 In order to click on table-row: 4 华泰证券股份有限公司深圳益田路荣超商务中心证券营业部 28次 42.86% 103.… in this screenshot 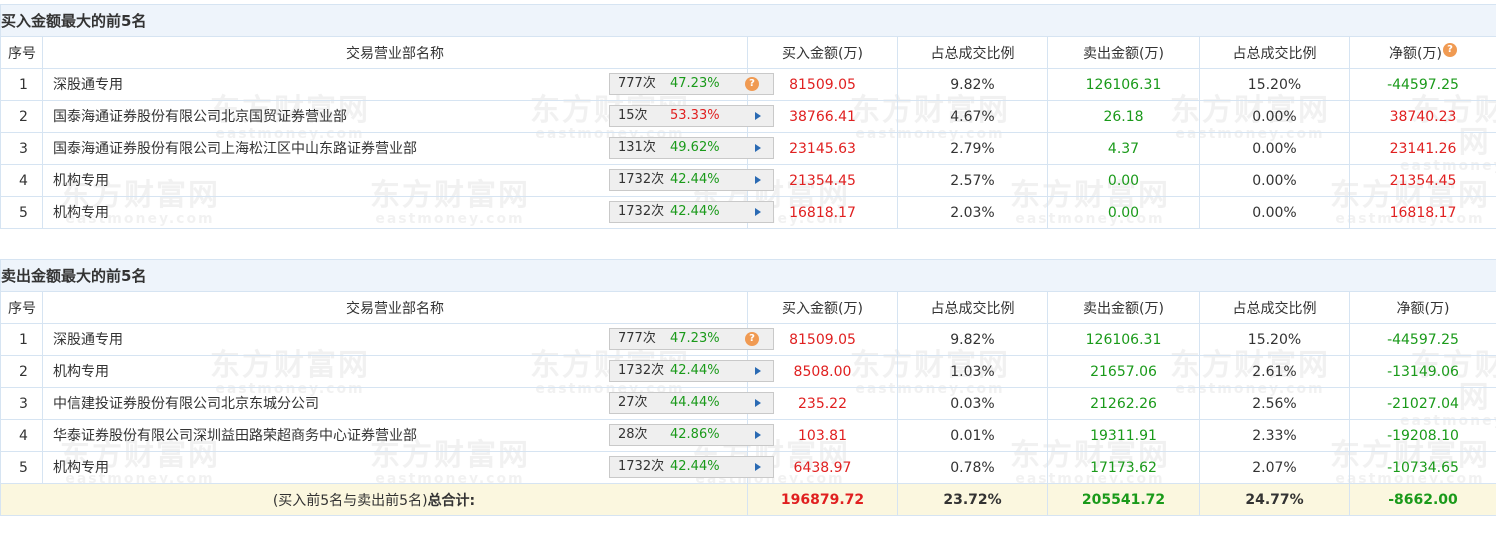, I will do `click(748, 435)`.